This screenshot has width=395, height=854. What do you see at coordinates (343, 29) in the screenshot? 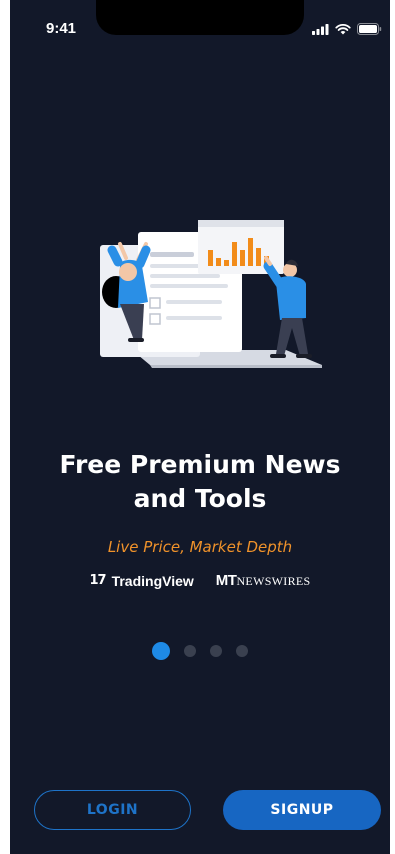
I see `wifi-icon` at bounding box center [343, 29].